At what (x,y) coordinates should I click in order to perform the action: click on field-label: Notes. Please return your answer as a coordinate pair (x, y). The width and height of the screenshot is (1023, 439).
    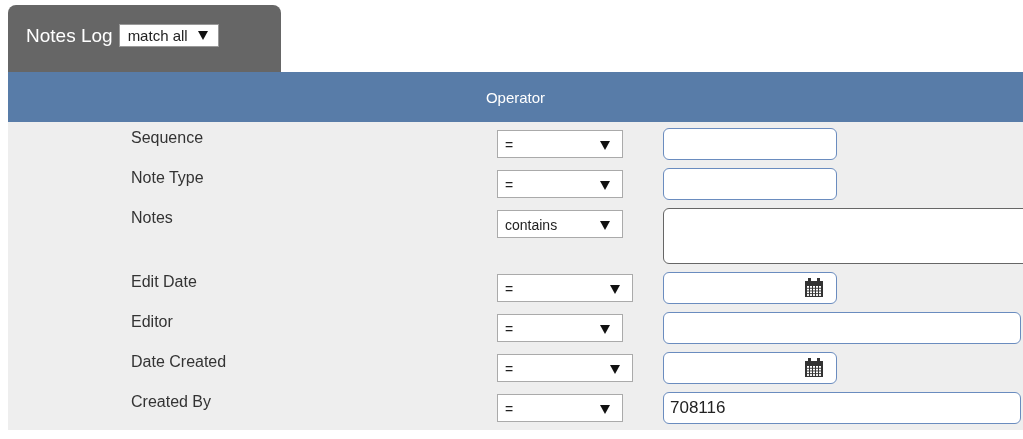
    Looking at the image, I should click on (152, 217).